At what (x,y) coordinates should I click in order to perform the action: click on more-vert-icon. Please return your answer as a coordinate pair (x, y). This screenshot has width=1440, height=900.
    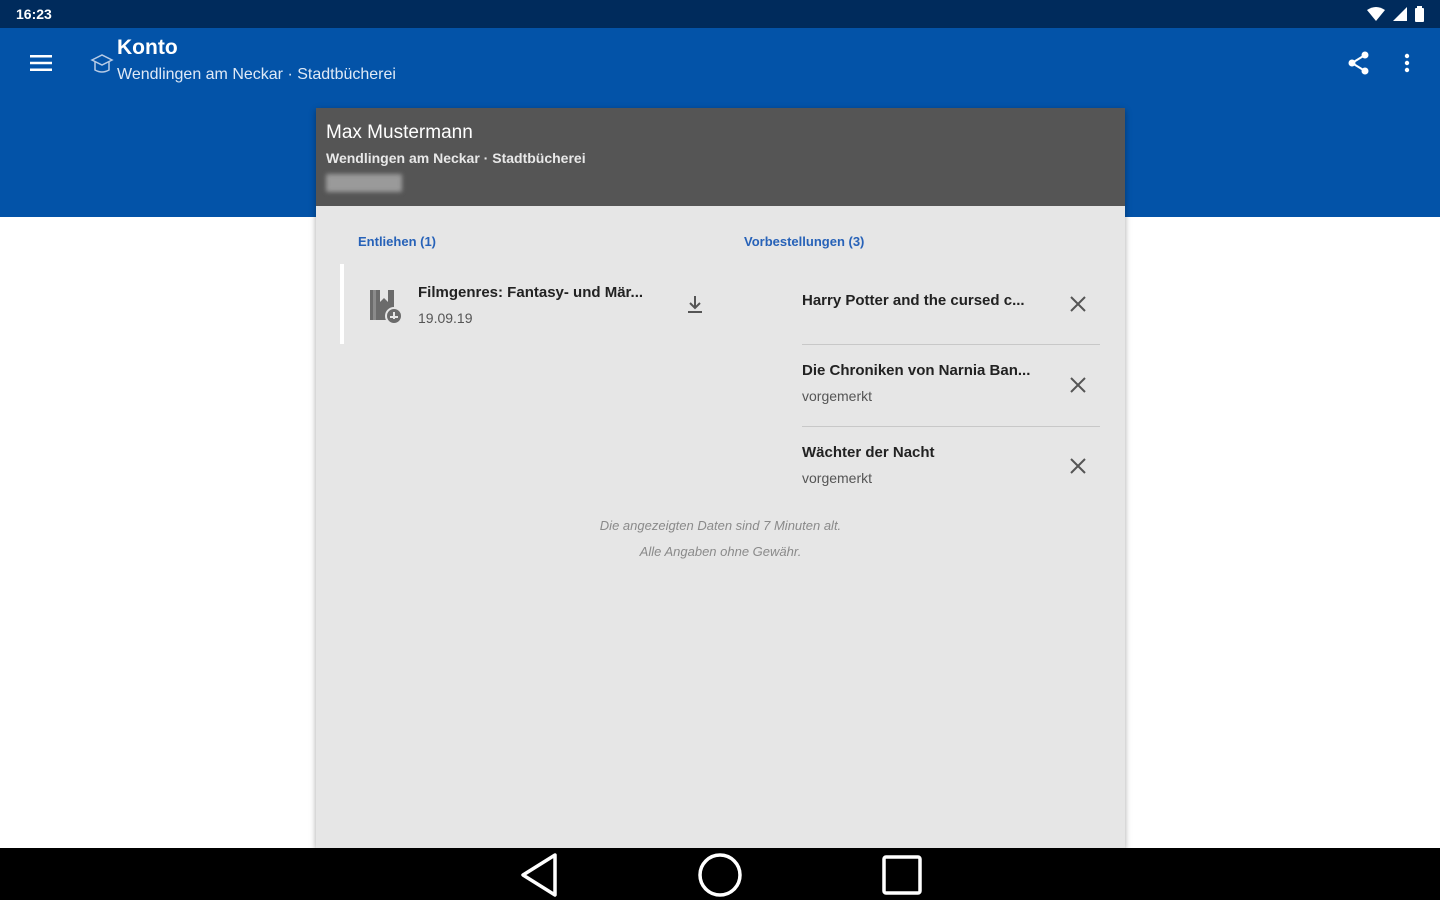
    Looking at the image, I should click on (1407, 63).